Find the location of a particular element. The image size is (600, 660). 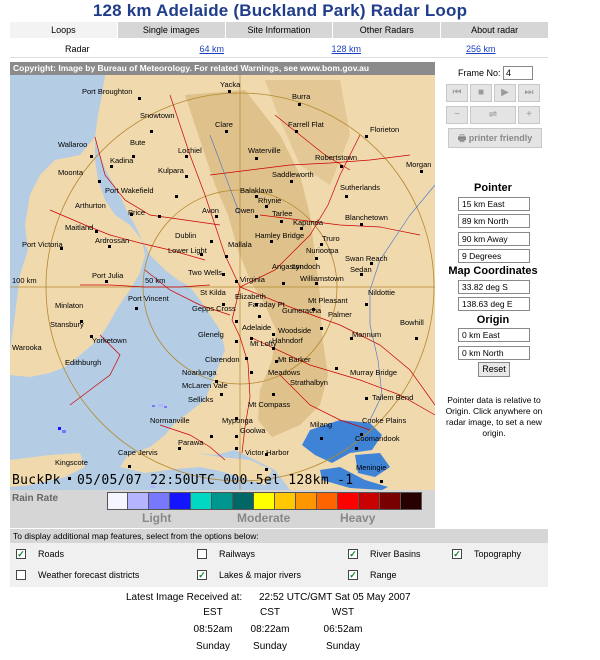

tz-cst-time: 08:22am is located at coordinates (270, 629).